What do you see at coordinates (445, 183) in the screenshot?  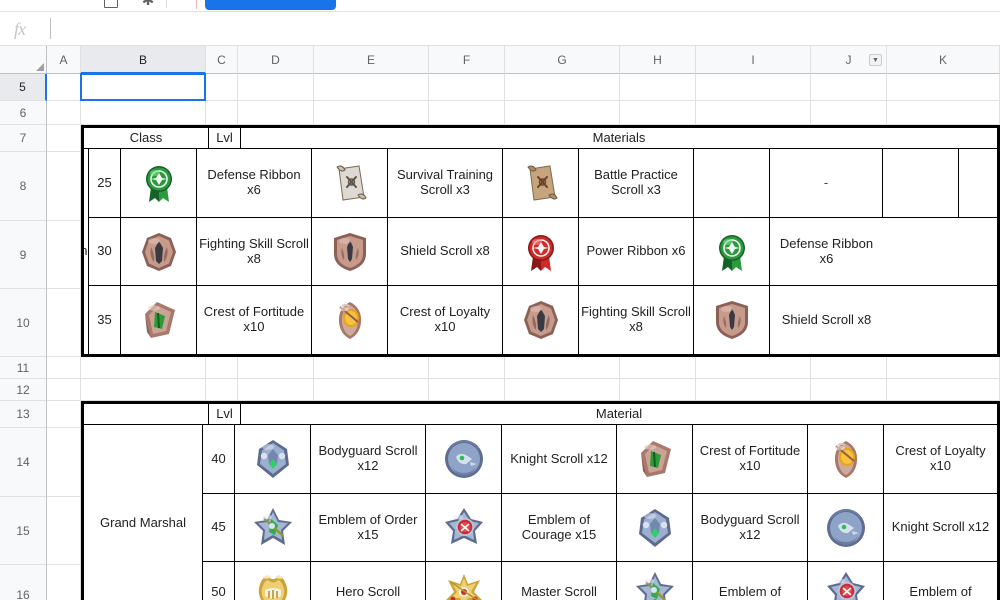 I see `material-label: Survival Training Scroll x3` at bounding box center [445, 183].